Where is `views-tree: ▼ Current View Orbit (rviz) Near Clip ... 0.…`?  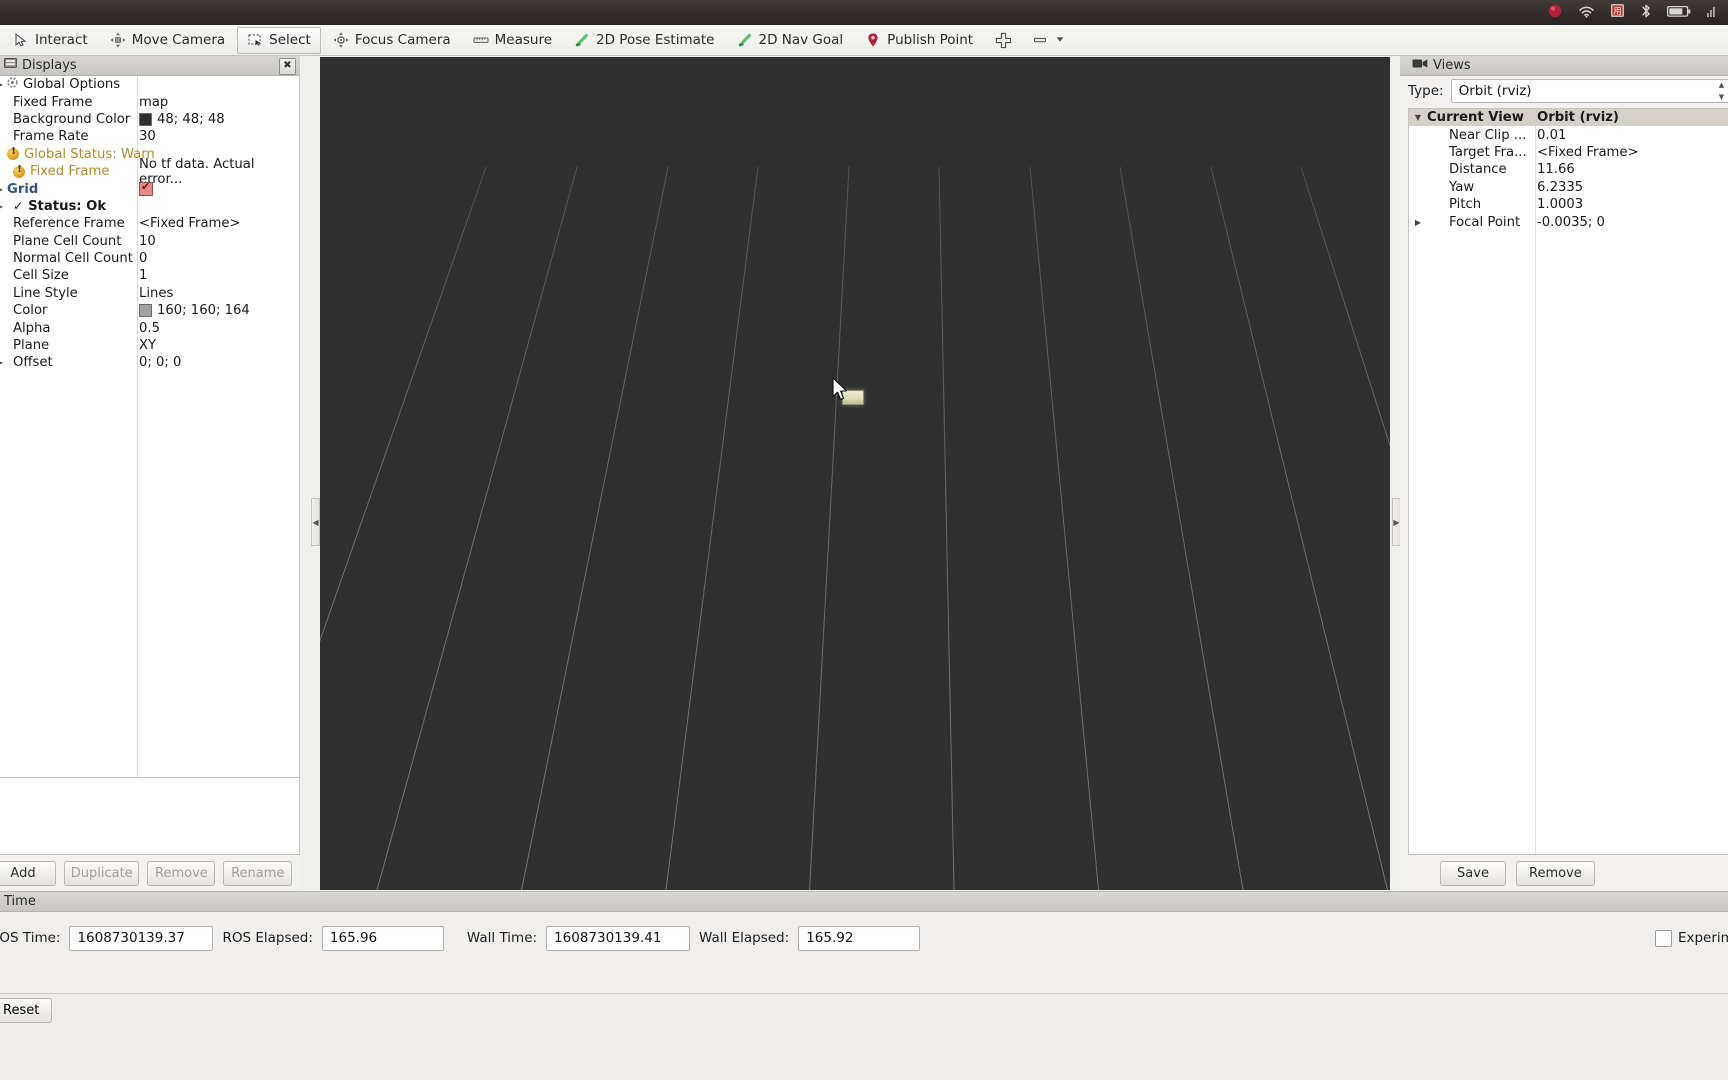 views-tree: ▼ Current View Orbit (rviz) Near Clip ... 0.… is located at coordinates (1568, 481).